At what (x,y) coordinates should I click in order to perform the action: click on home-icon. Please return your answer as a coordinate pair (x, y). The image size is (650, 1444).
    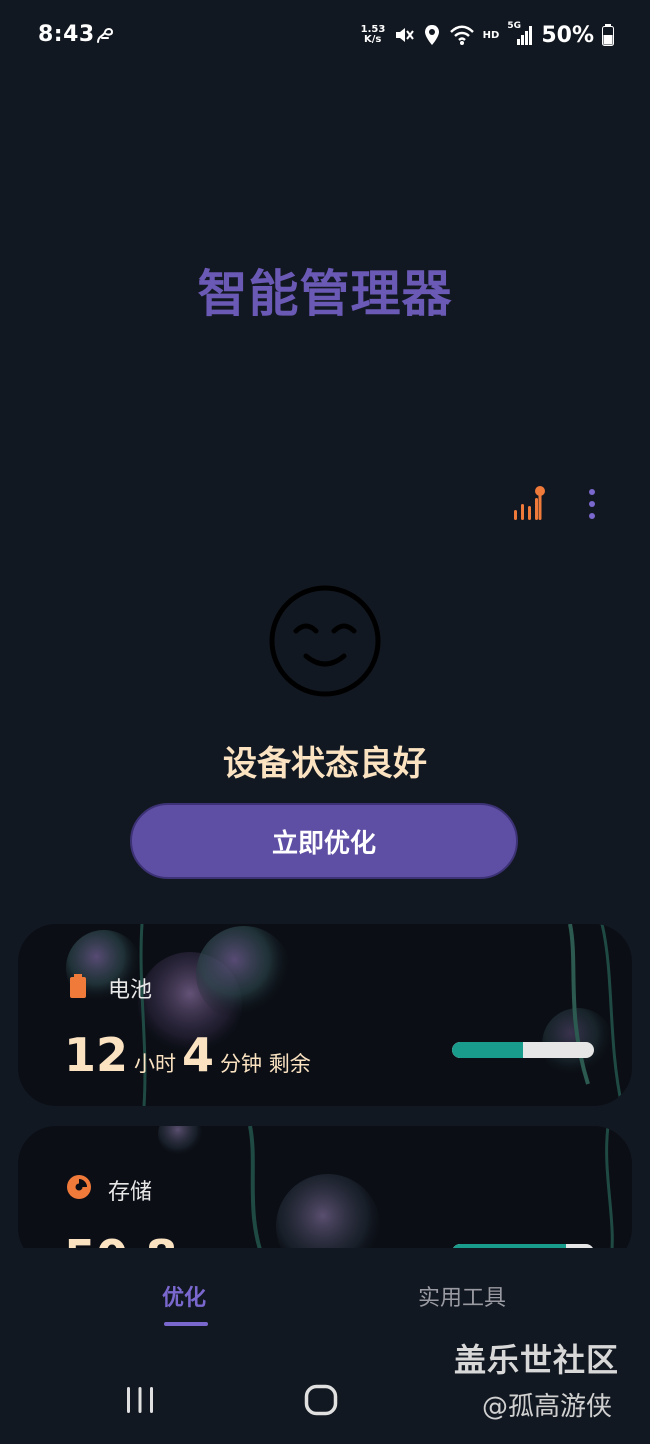
    Looking at the image, I should click on (321, 1400).